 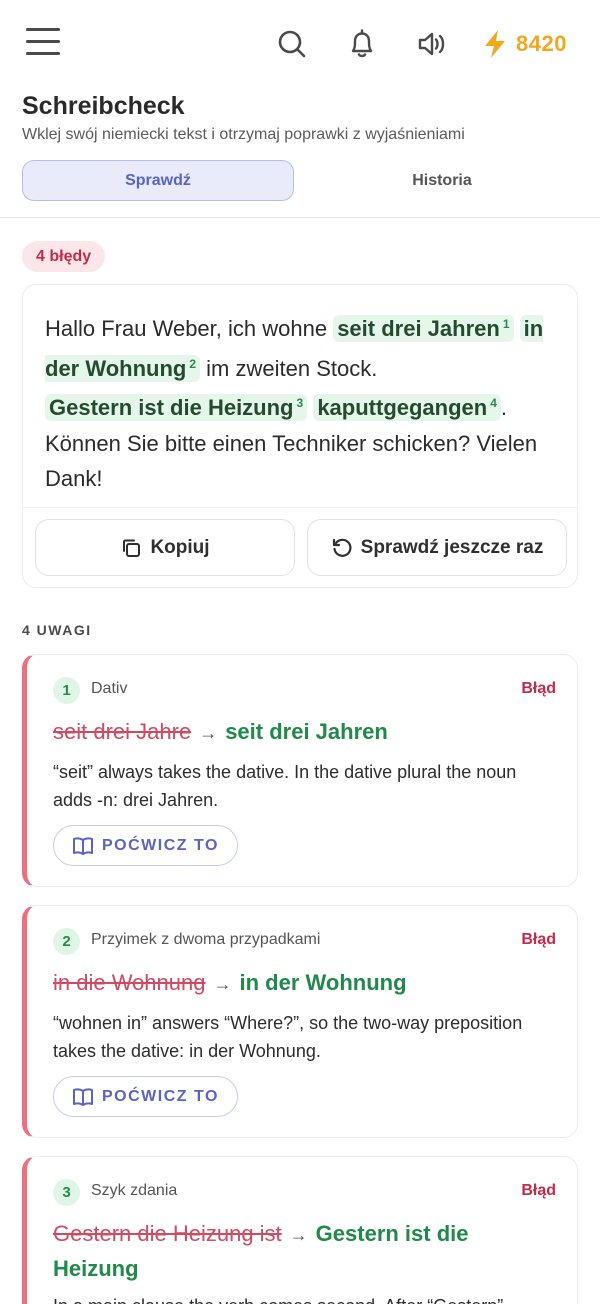 I want to click on note-number: 2, so click(x=66, y=941).